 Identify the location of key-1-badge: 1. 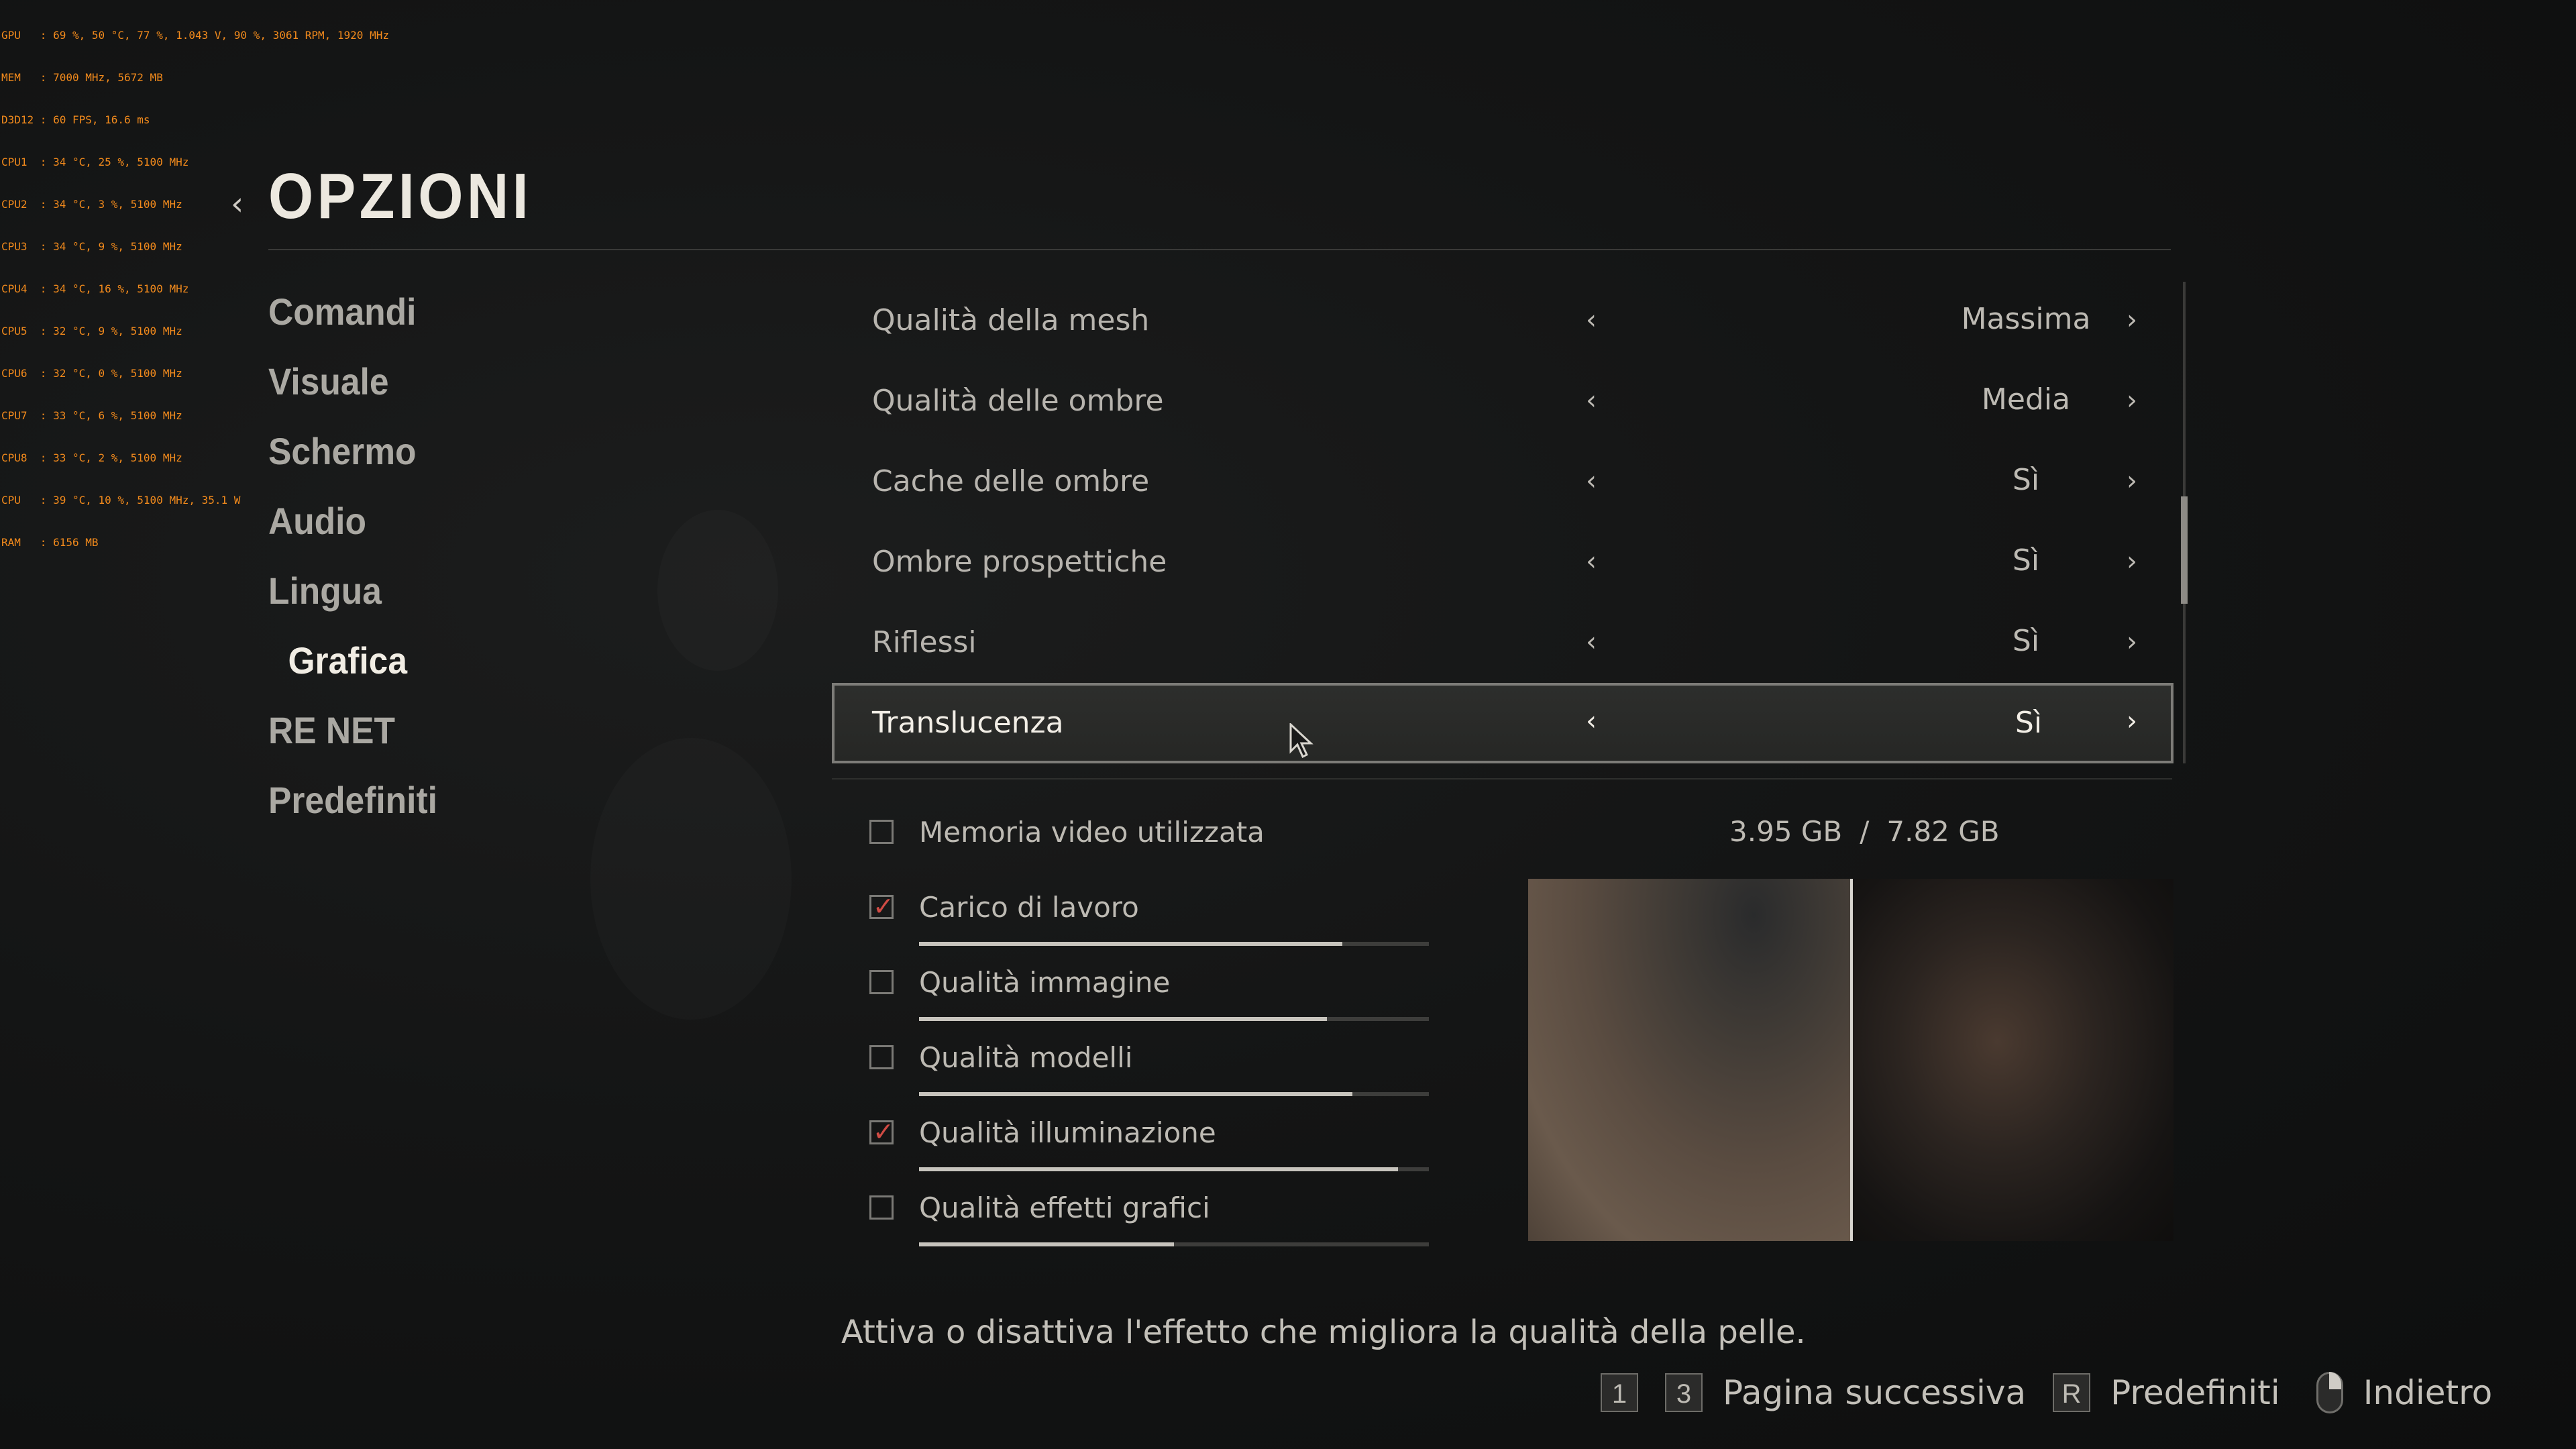
(1619, 1392).